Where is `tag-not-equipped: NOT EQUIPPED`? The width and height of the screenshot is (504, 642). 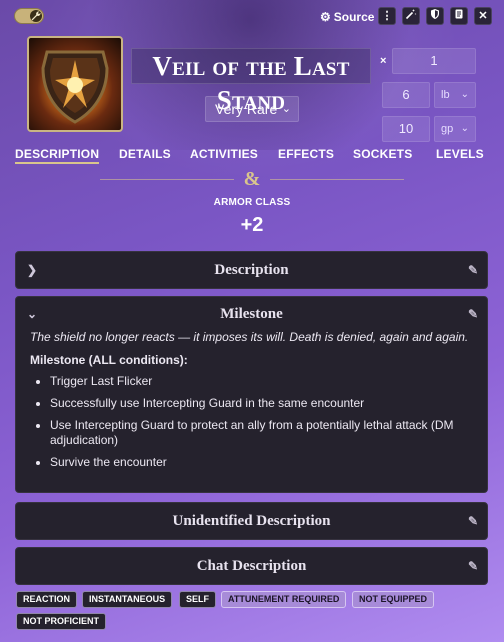 tag-not-equipped: NOT EQUIPPED is located at coordinates (393, 599).